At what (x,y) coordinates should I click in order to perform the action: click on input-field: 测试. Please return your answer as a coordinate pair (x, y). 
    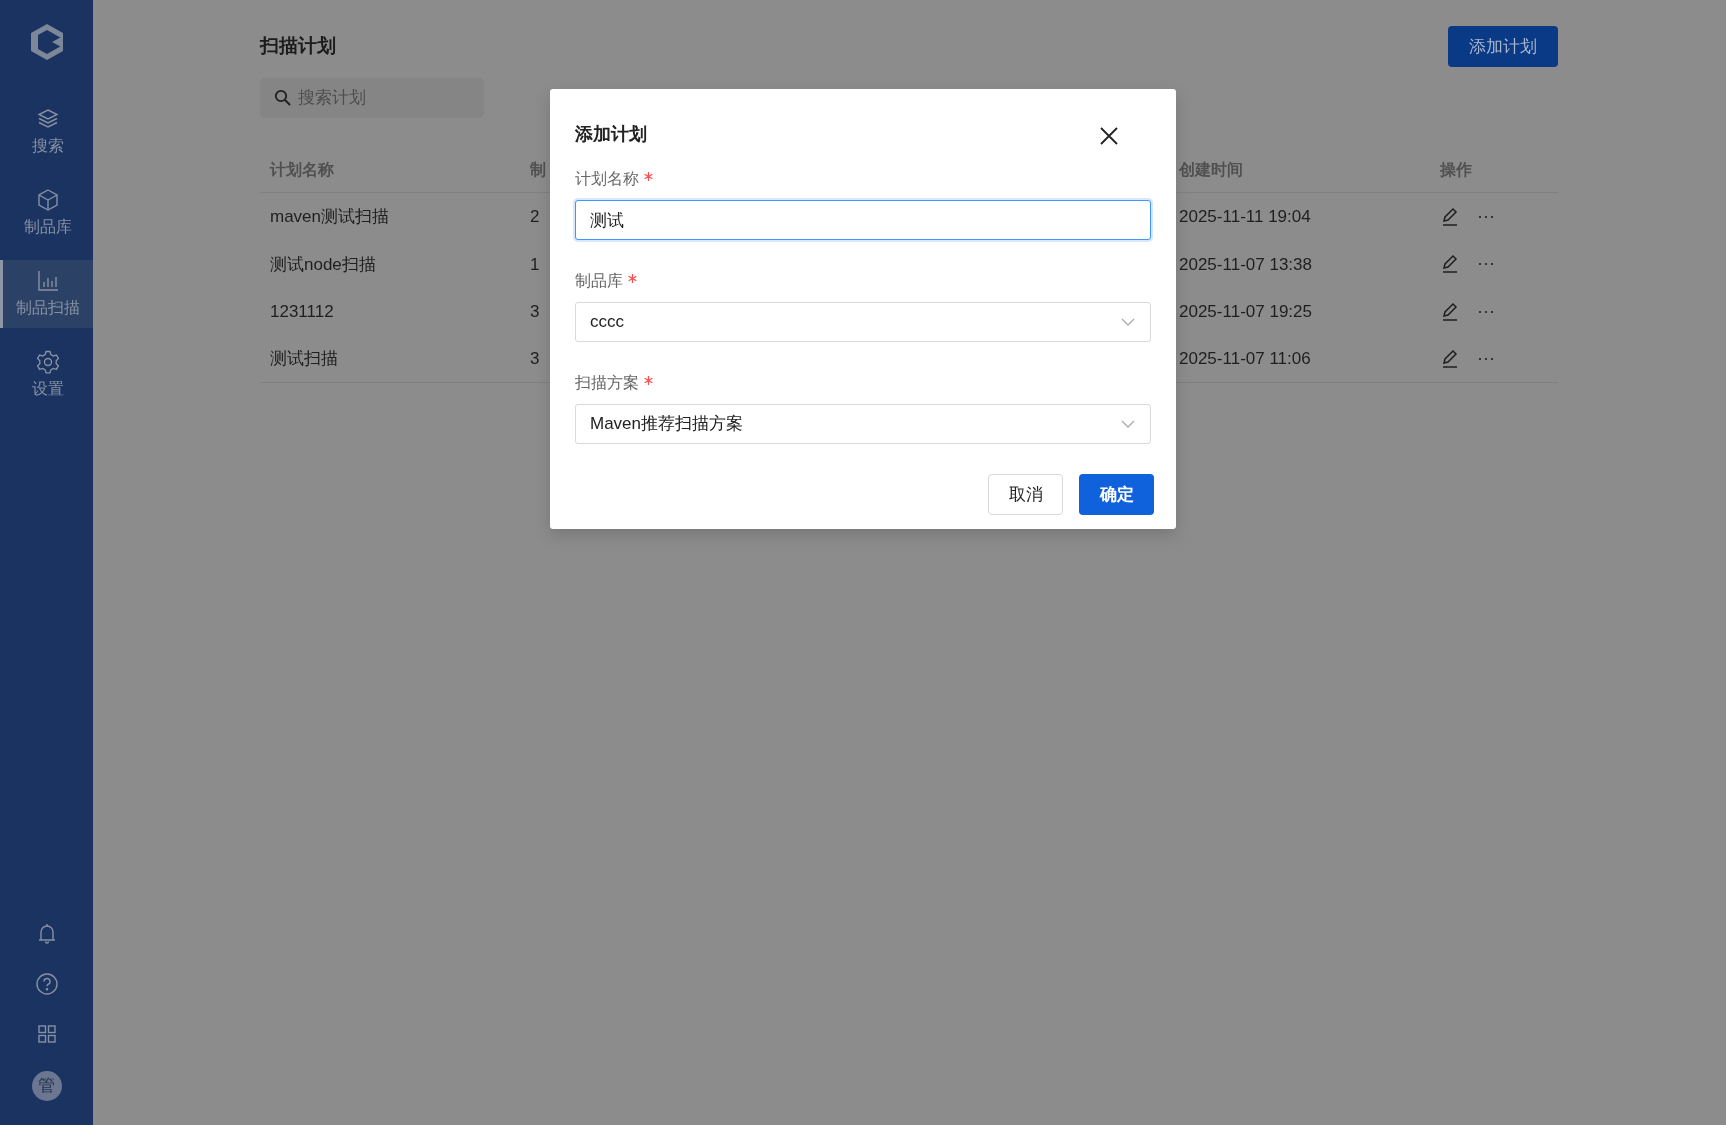
    Looking at the image, I should click on (863, 220).